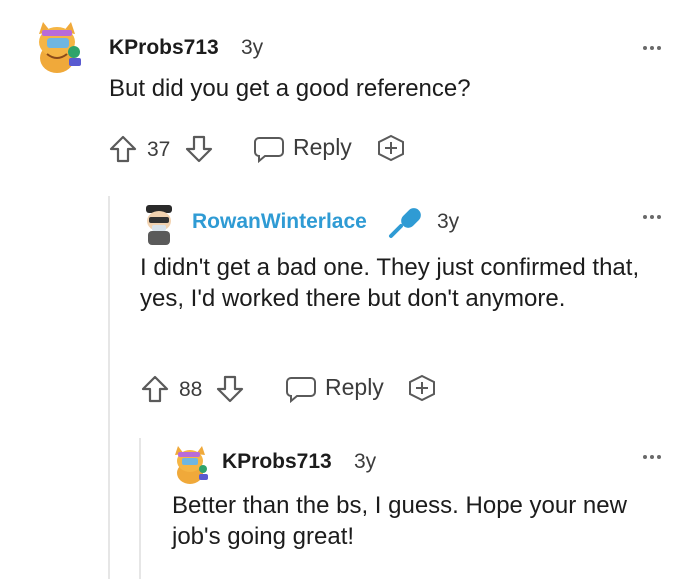  I want to click on microphone-icon, so click(405, 223).